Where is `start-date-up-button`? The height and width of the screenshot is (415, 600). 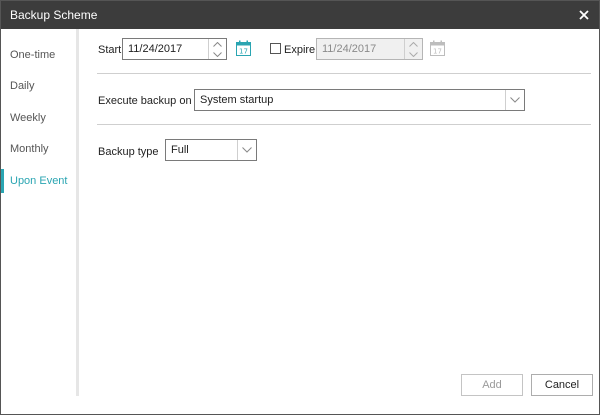
start-date-up-button is located at coordinates (217, 44).